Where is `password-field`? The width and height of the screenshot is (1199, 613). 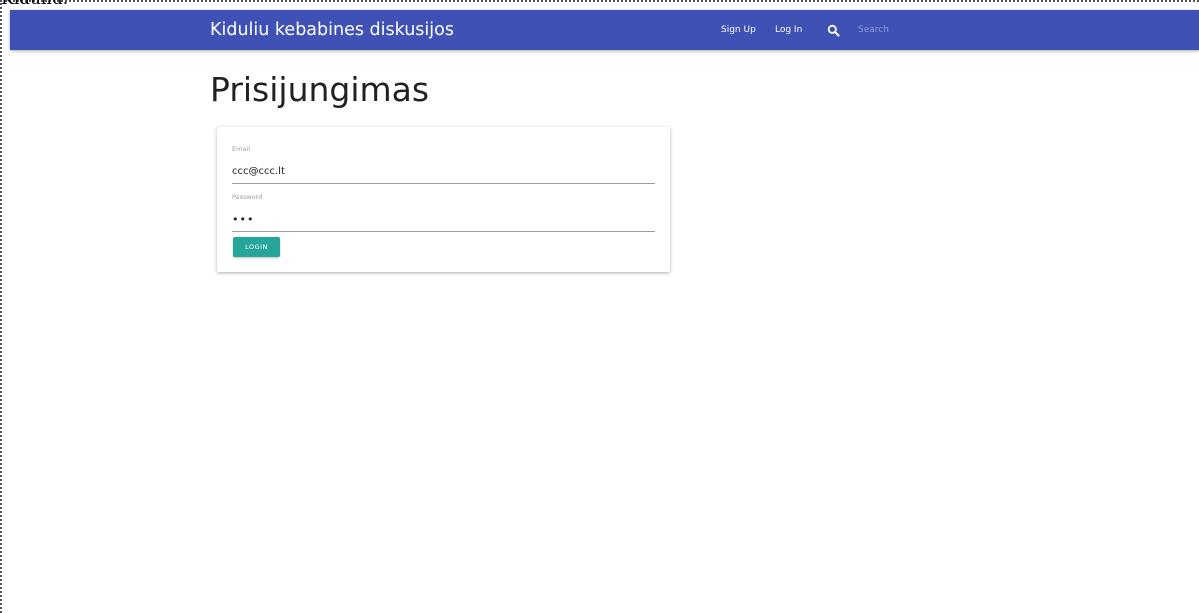 password-field is located at coordinates (443, 220).